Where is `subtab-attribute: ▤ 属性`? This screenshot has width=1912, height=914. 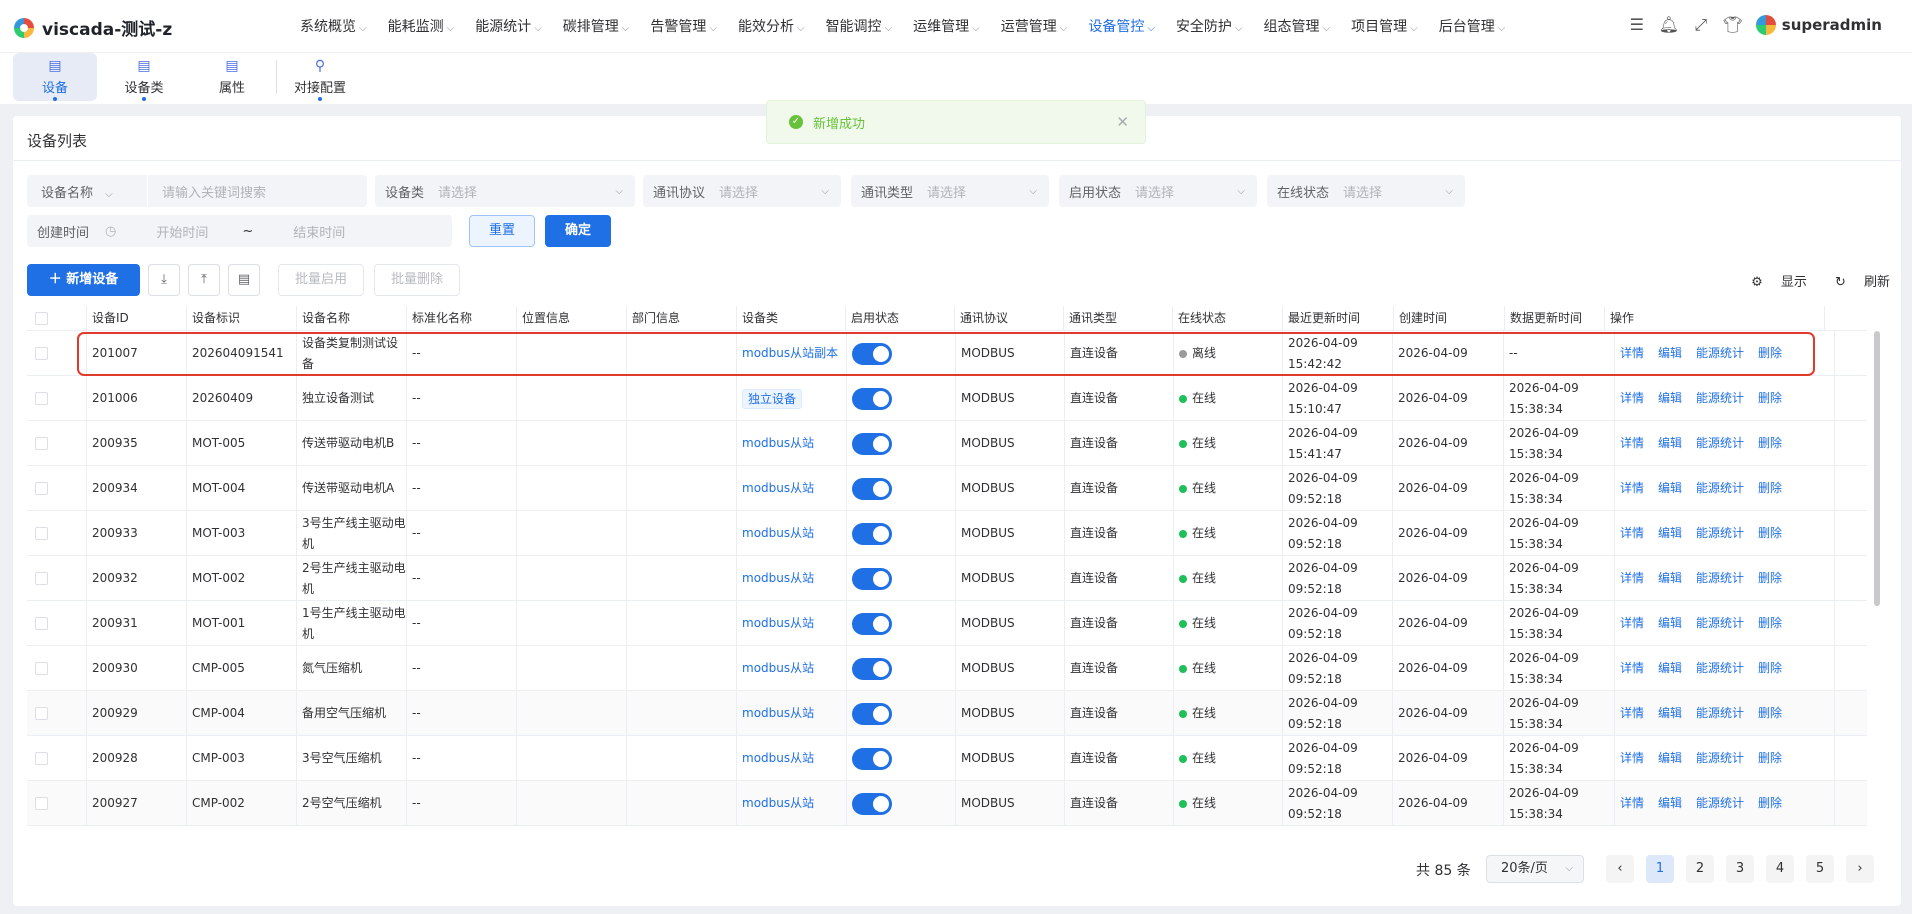
subtab-attribute: ▤ 属性 is located at coordinates (232, 77).